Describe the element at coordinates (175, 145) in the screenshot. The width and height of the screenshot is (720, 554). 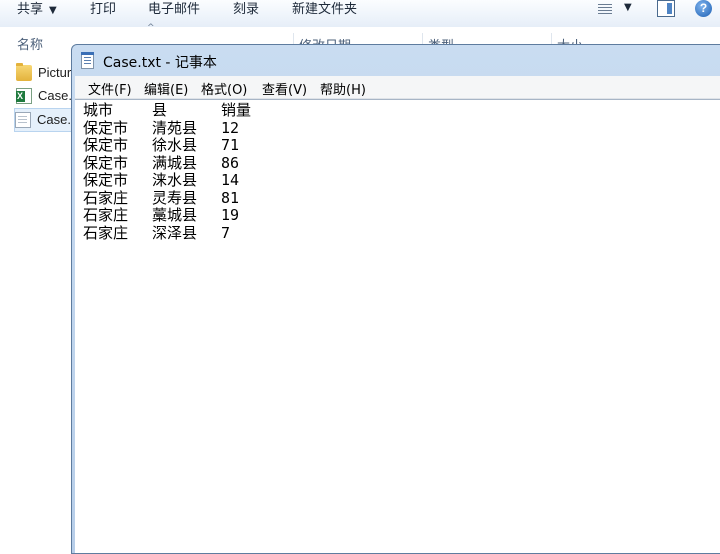
I see `text-cell: 徐水县` at that location.